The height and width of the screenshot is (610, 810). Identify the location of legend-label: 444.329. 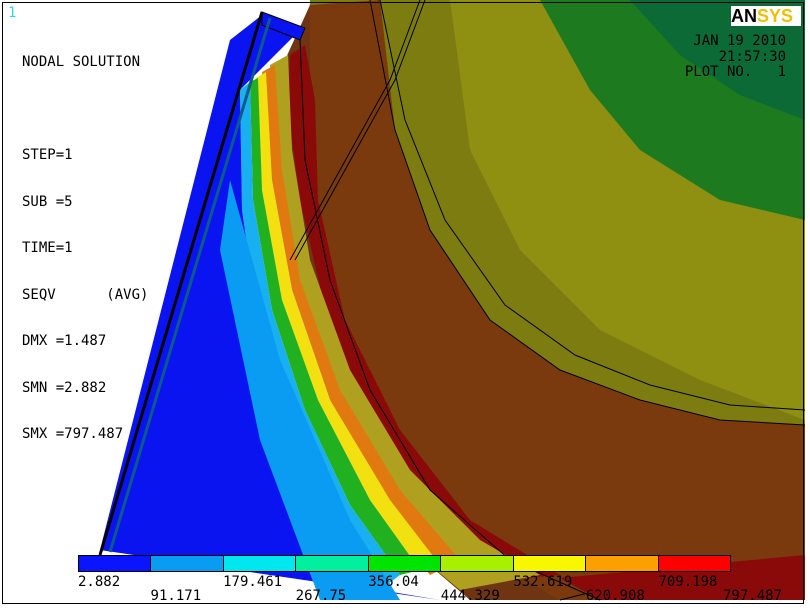
(470, 596).